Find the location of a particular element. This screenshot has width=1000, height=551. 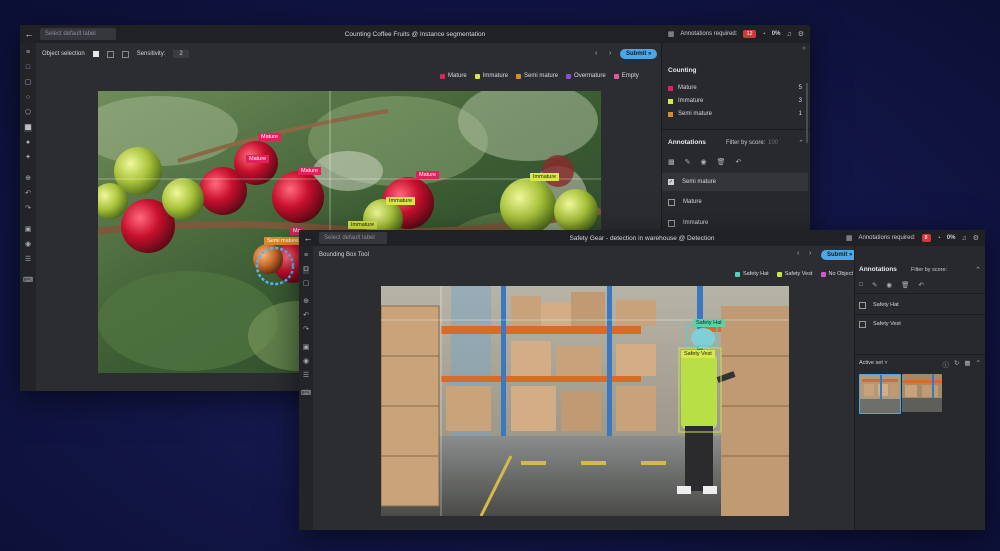

thumbnail is located at coordinates (922, 393).